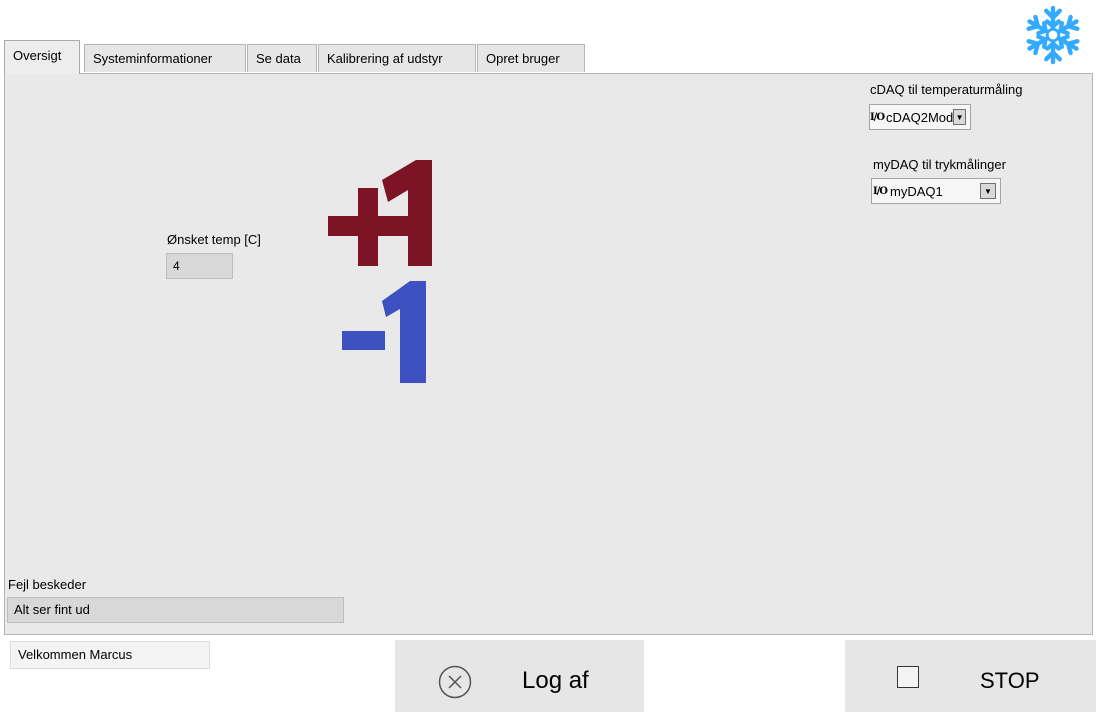 The height and width of the screenshot is (722, 1096). Describe the element at coordinates (42, 57) in the screenshot. I see `tab-oversigt: Oversigt` at that location.